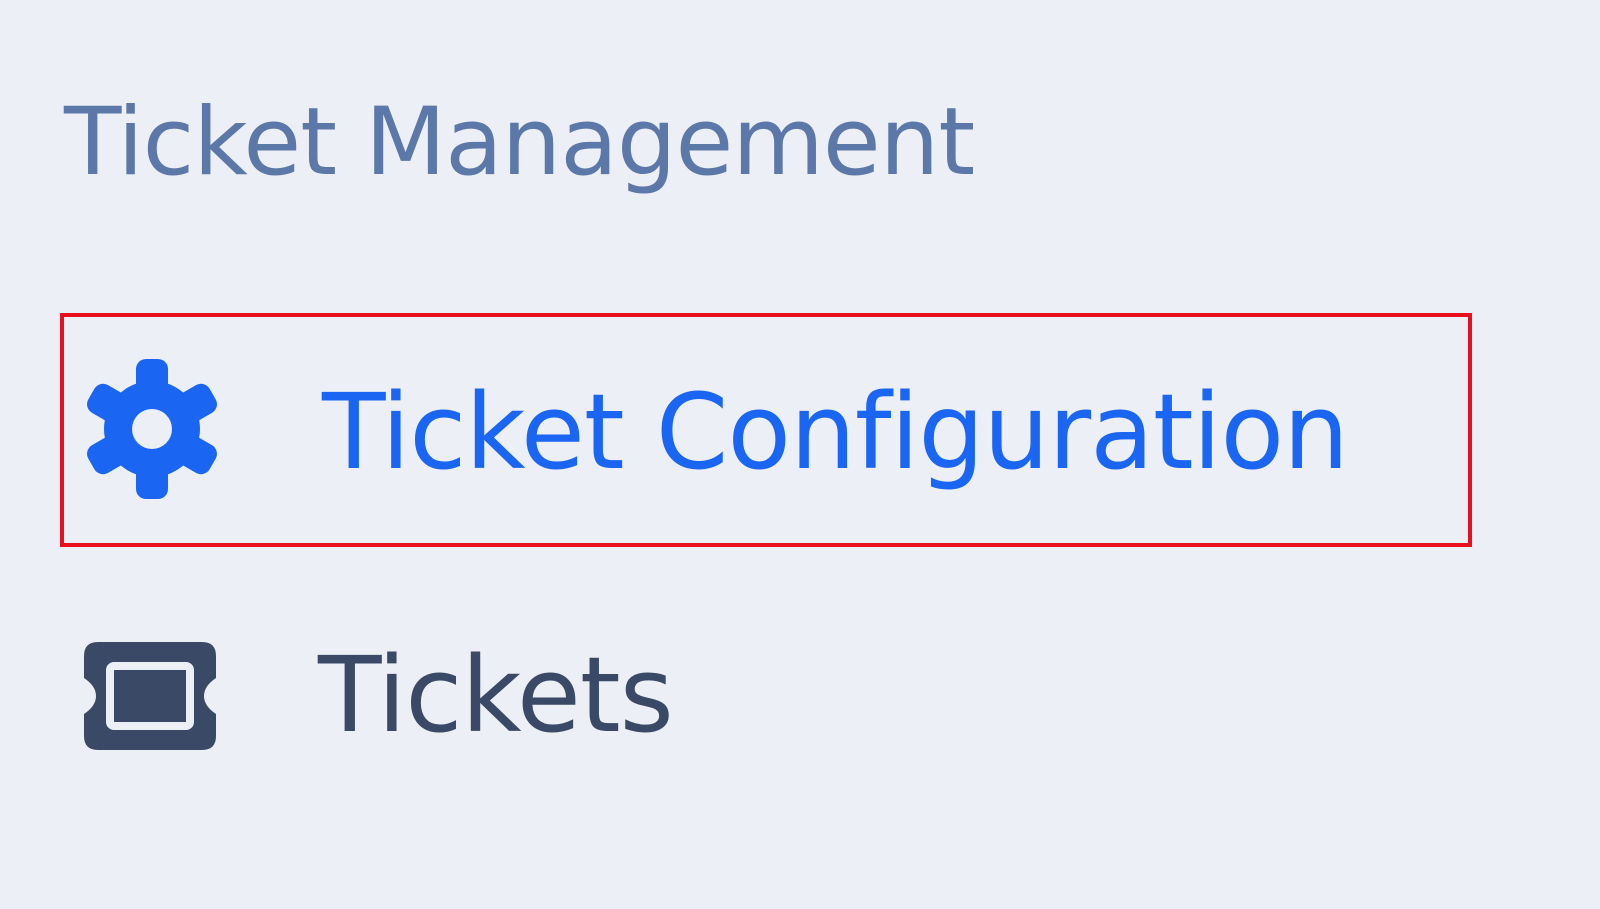 The image size is (1600, 909). Describe the element at coordinates (835, 432) in the screenshot. I see `sidebar-item-label: Ticket Configuration` at that location.